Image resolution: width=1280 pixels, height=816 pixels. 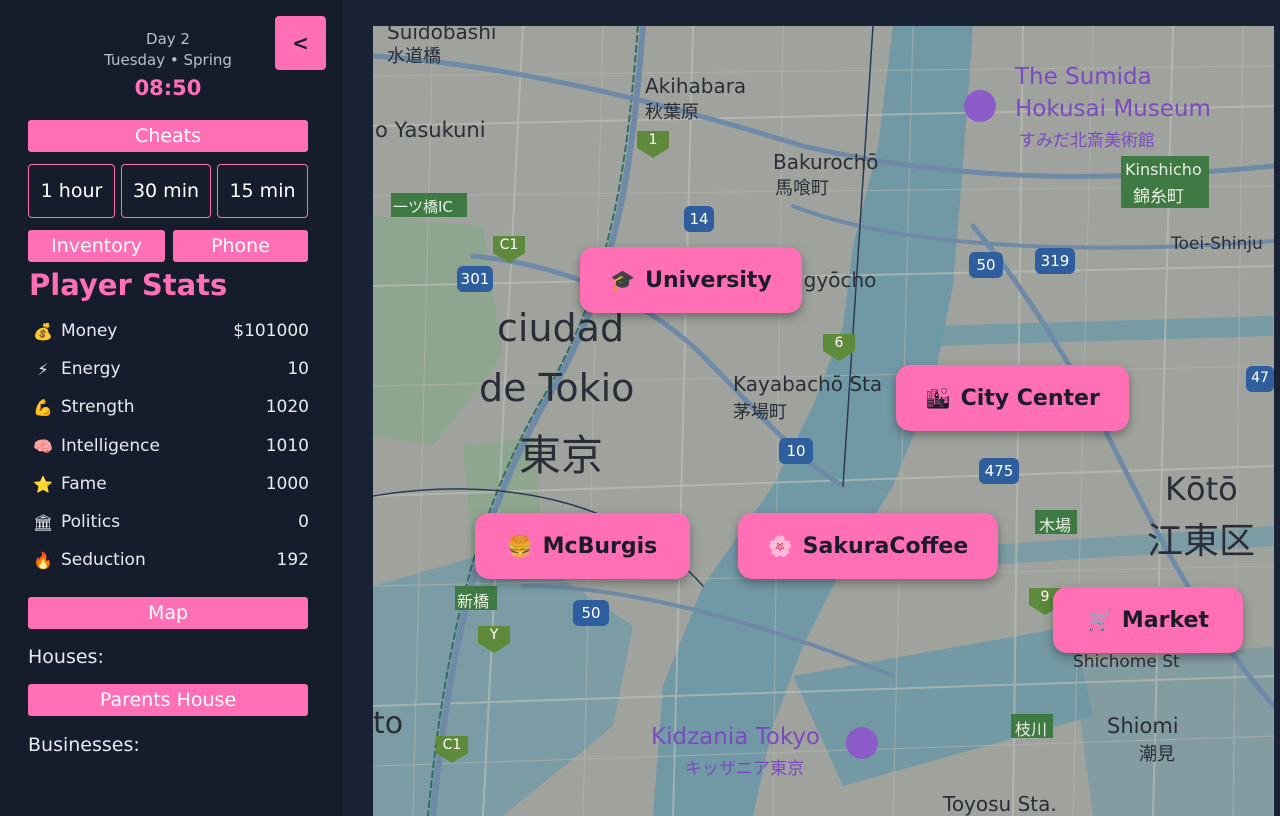 I want to click on route-shield: Y, so click(x=494, y=635).